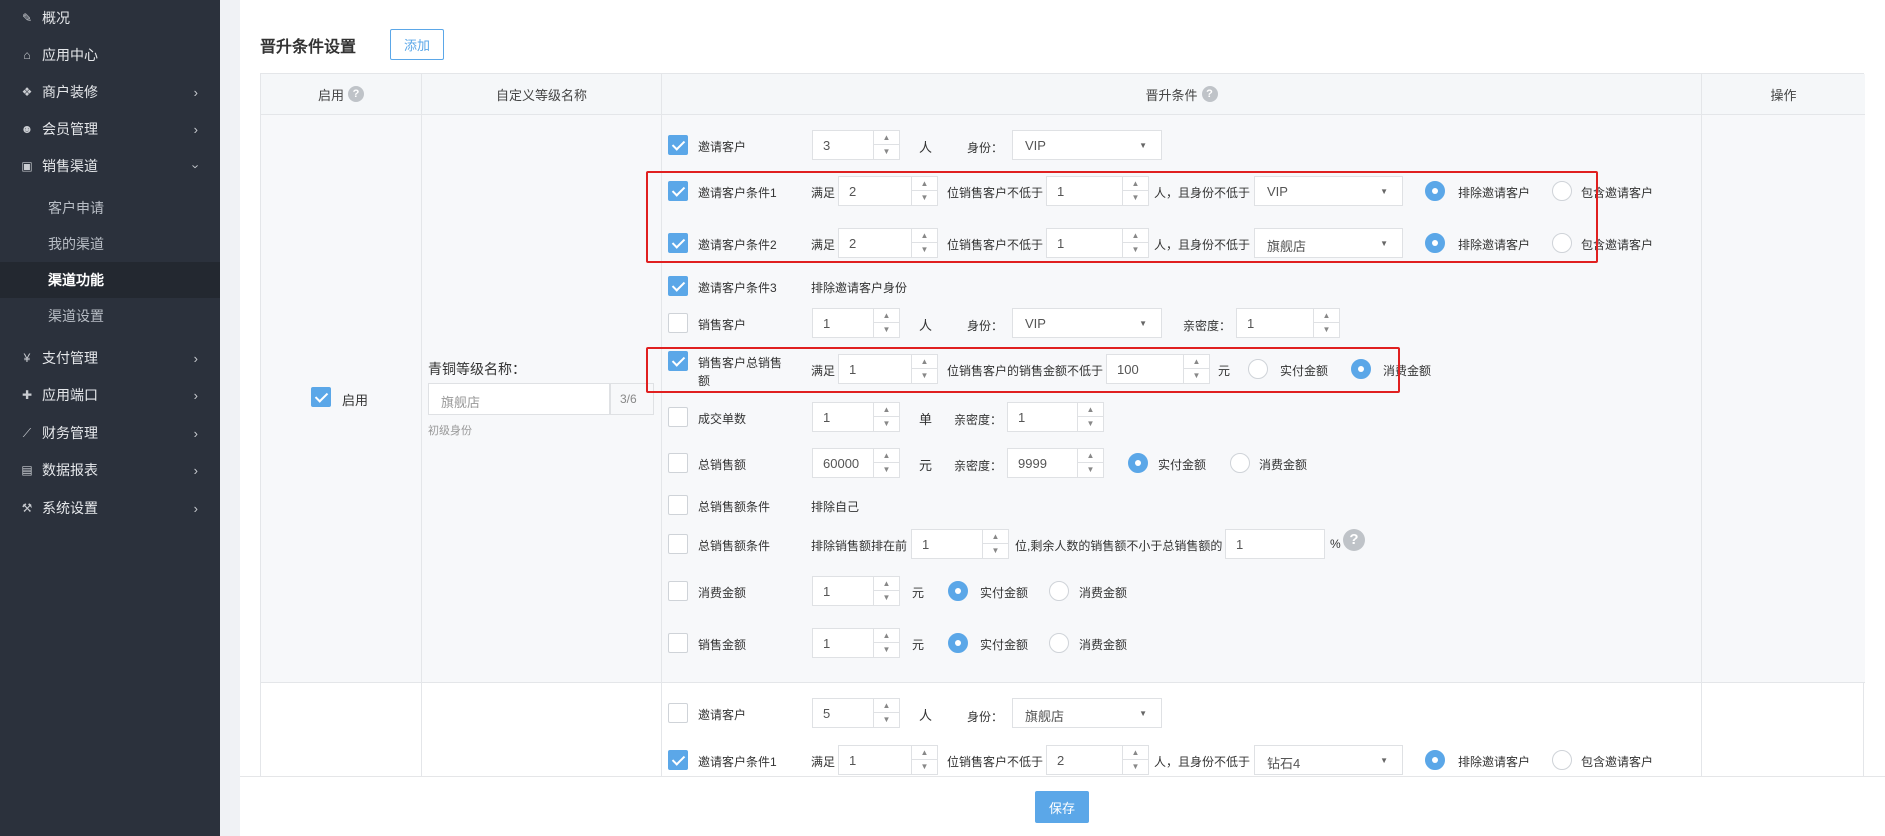  What do you see at coordinates (678, 145) in the screenshot?
I see `cond-invite-checkbox` at bounding box center [678, 145].